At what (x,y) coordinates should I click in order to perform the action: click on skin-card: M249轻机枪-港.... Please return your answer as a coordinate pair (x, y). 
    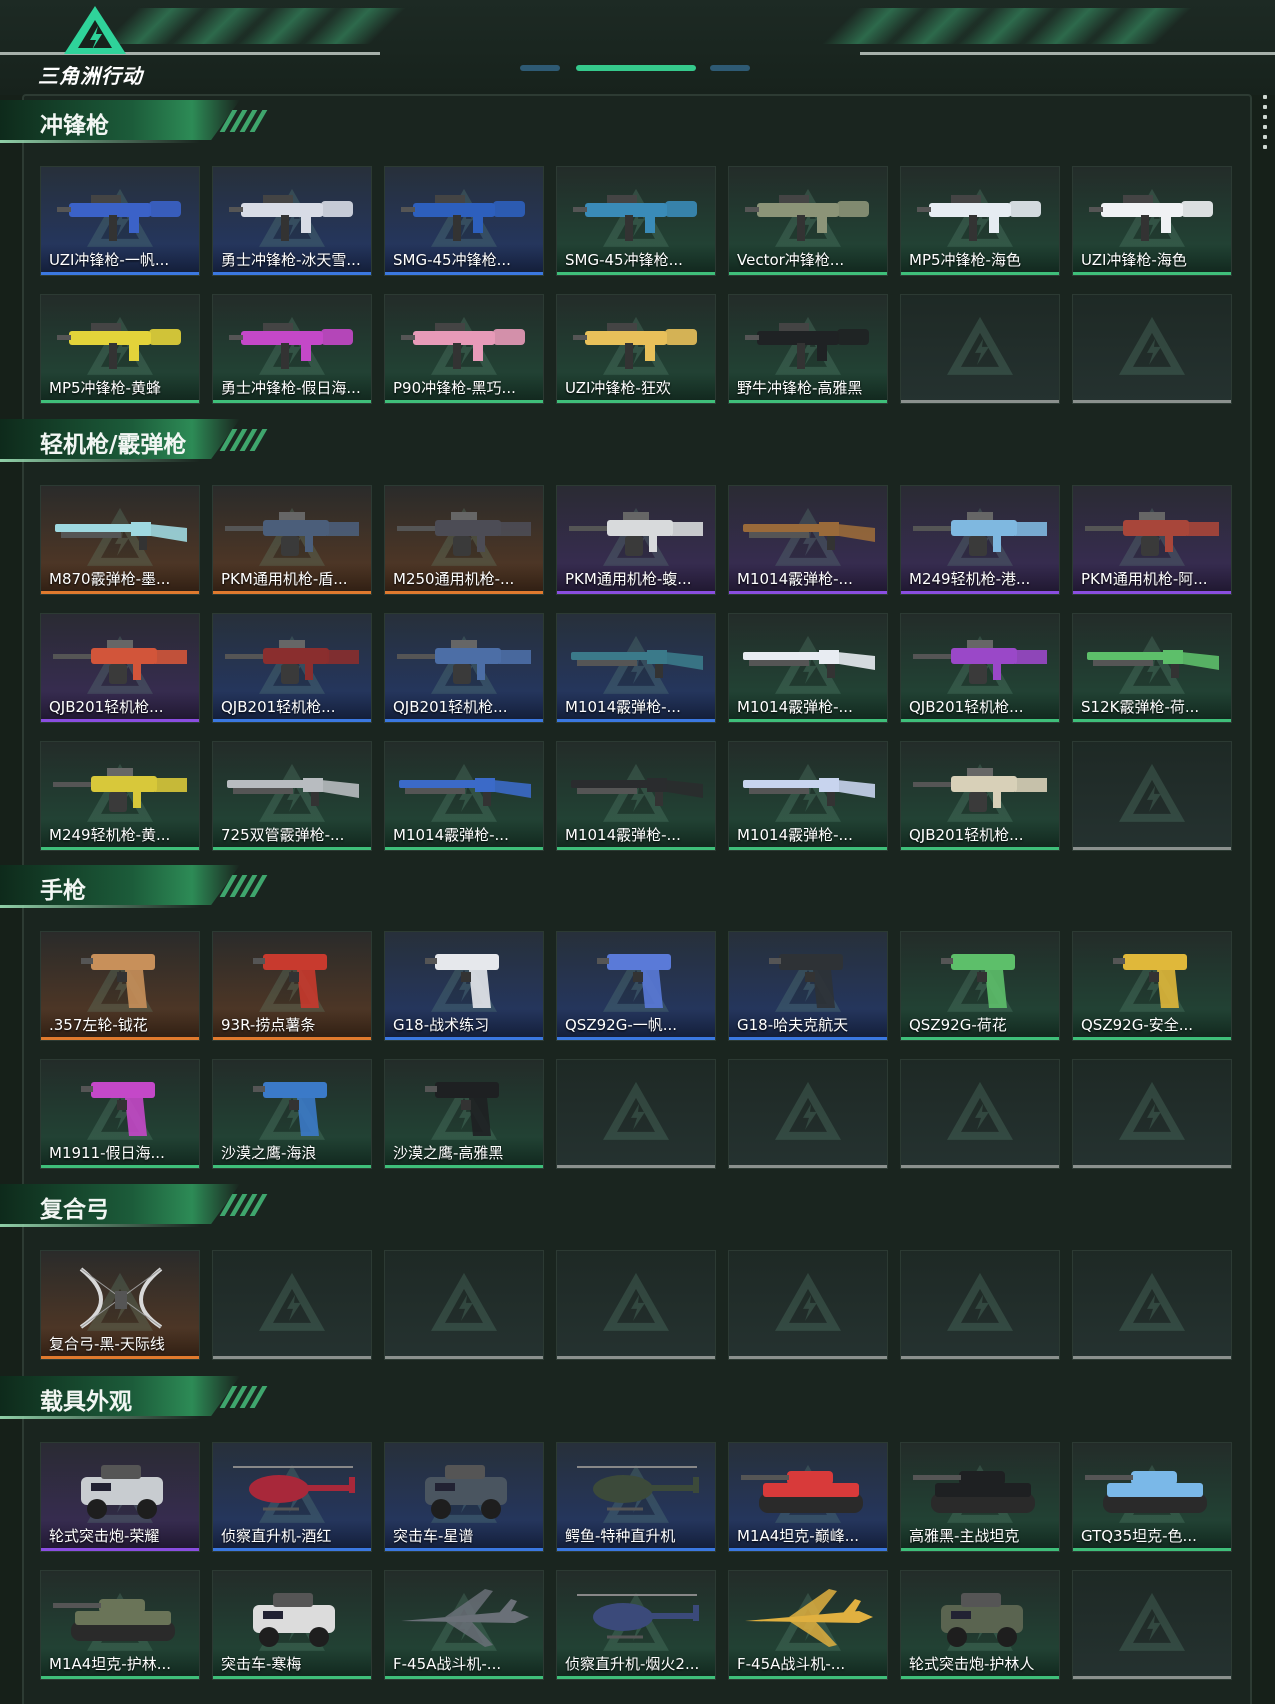
    Looking at the image, I should click on (980, 540).